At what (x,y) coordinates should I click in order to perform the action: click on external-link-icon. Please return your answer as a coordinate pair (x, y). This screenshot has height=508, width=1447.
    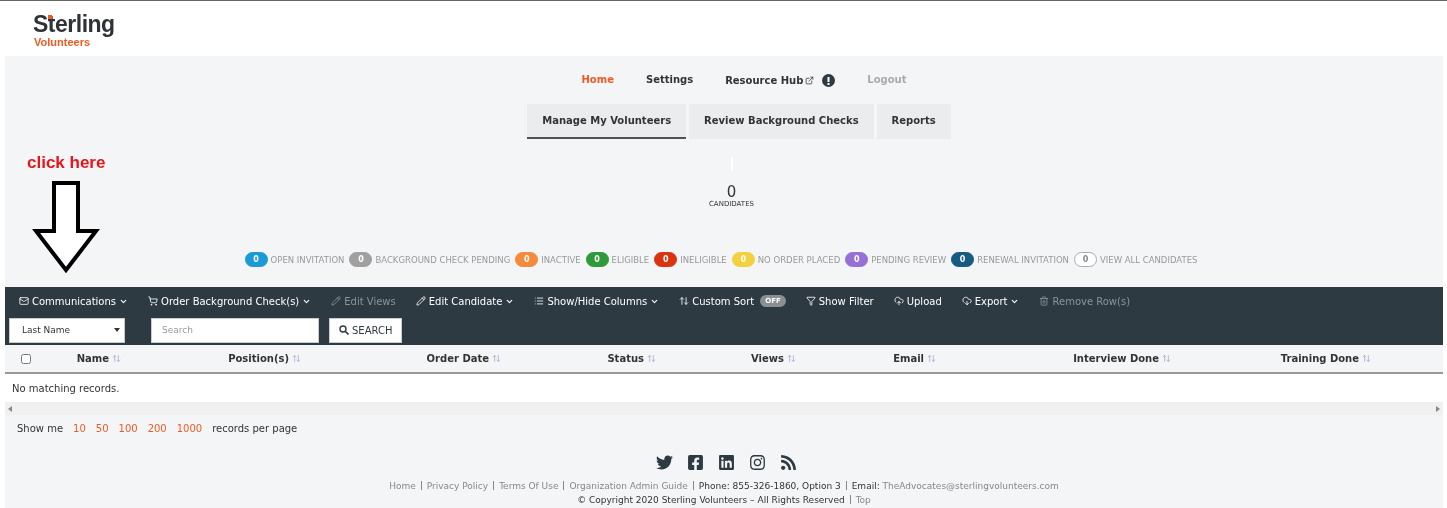
    Looking at the image, I should click on (810, 80).